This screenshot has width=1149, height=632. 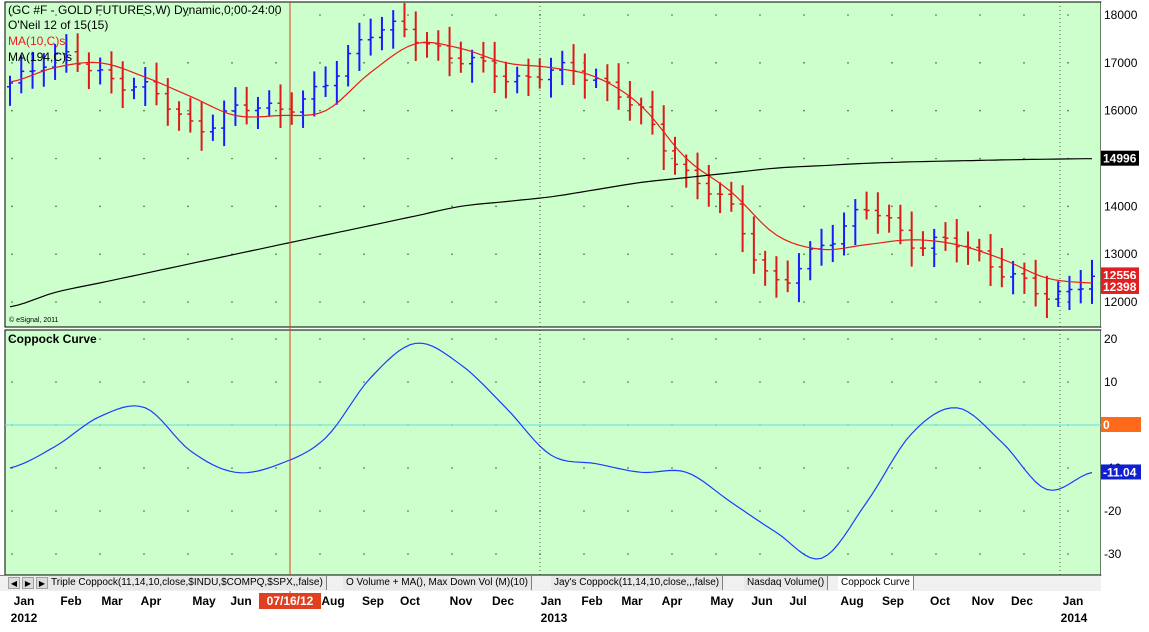 I want to click on tab-nasdaq-volume: Nasdaq Volume(), so click(x=786, y=583).